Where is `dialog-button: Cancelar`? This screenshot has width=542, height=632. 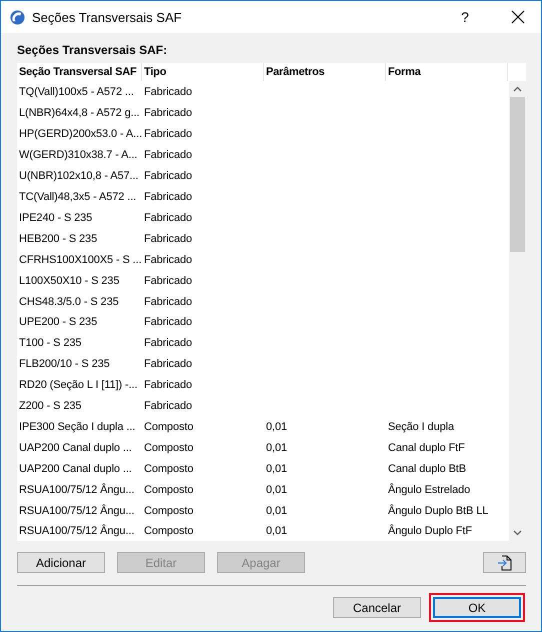
dialog-button: Cancelar is located at coordinates (377, 607).